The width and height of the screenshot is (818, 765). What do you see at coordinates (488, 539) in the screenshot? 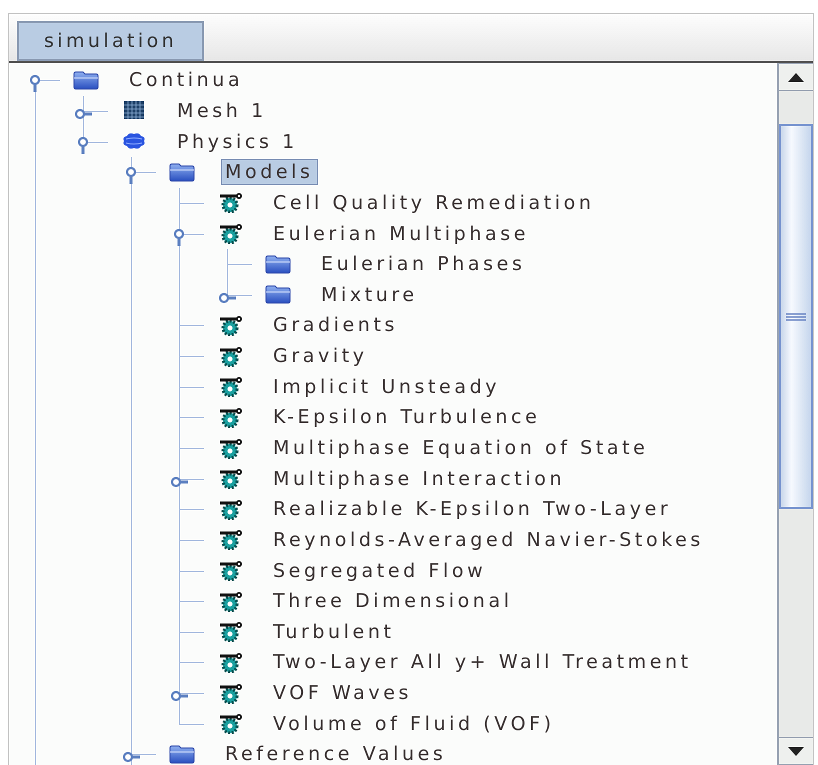
I see `tree-item: Reynolds-Averaged Navier-Stokes` at bounding box center [488, 539].